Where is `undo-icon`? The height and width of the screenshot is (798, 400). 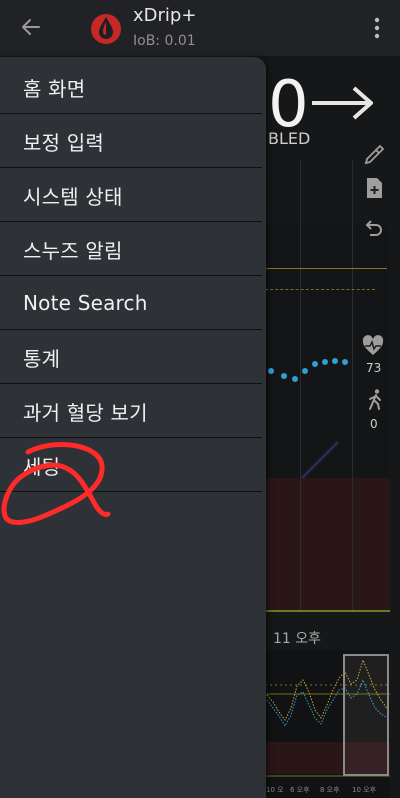 undo-icon is located at coordinates (374, 228).